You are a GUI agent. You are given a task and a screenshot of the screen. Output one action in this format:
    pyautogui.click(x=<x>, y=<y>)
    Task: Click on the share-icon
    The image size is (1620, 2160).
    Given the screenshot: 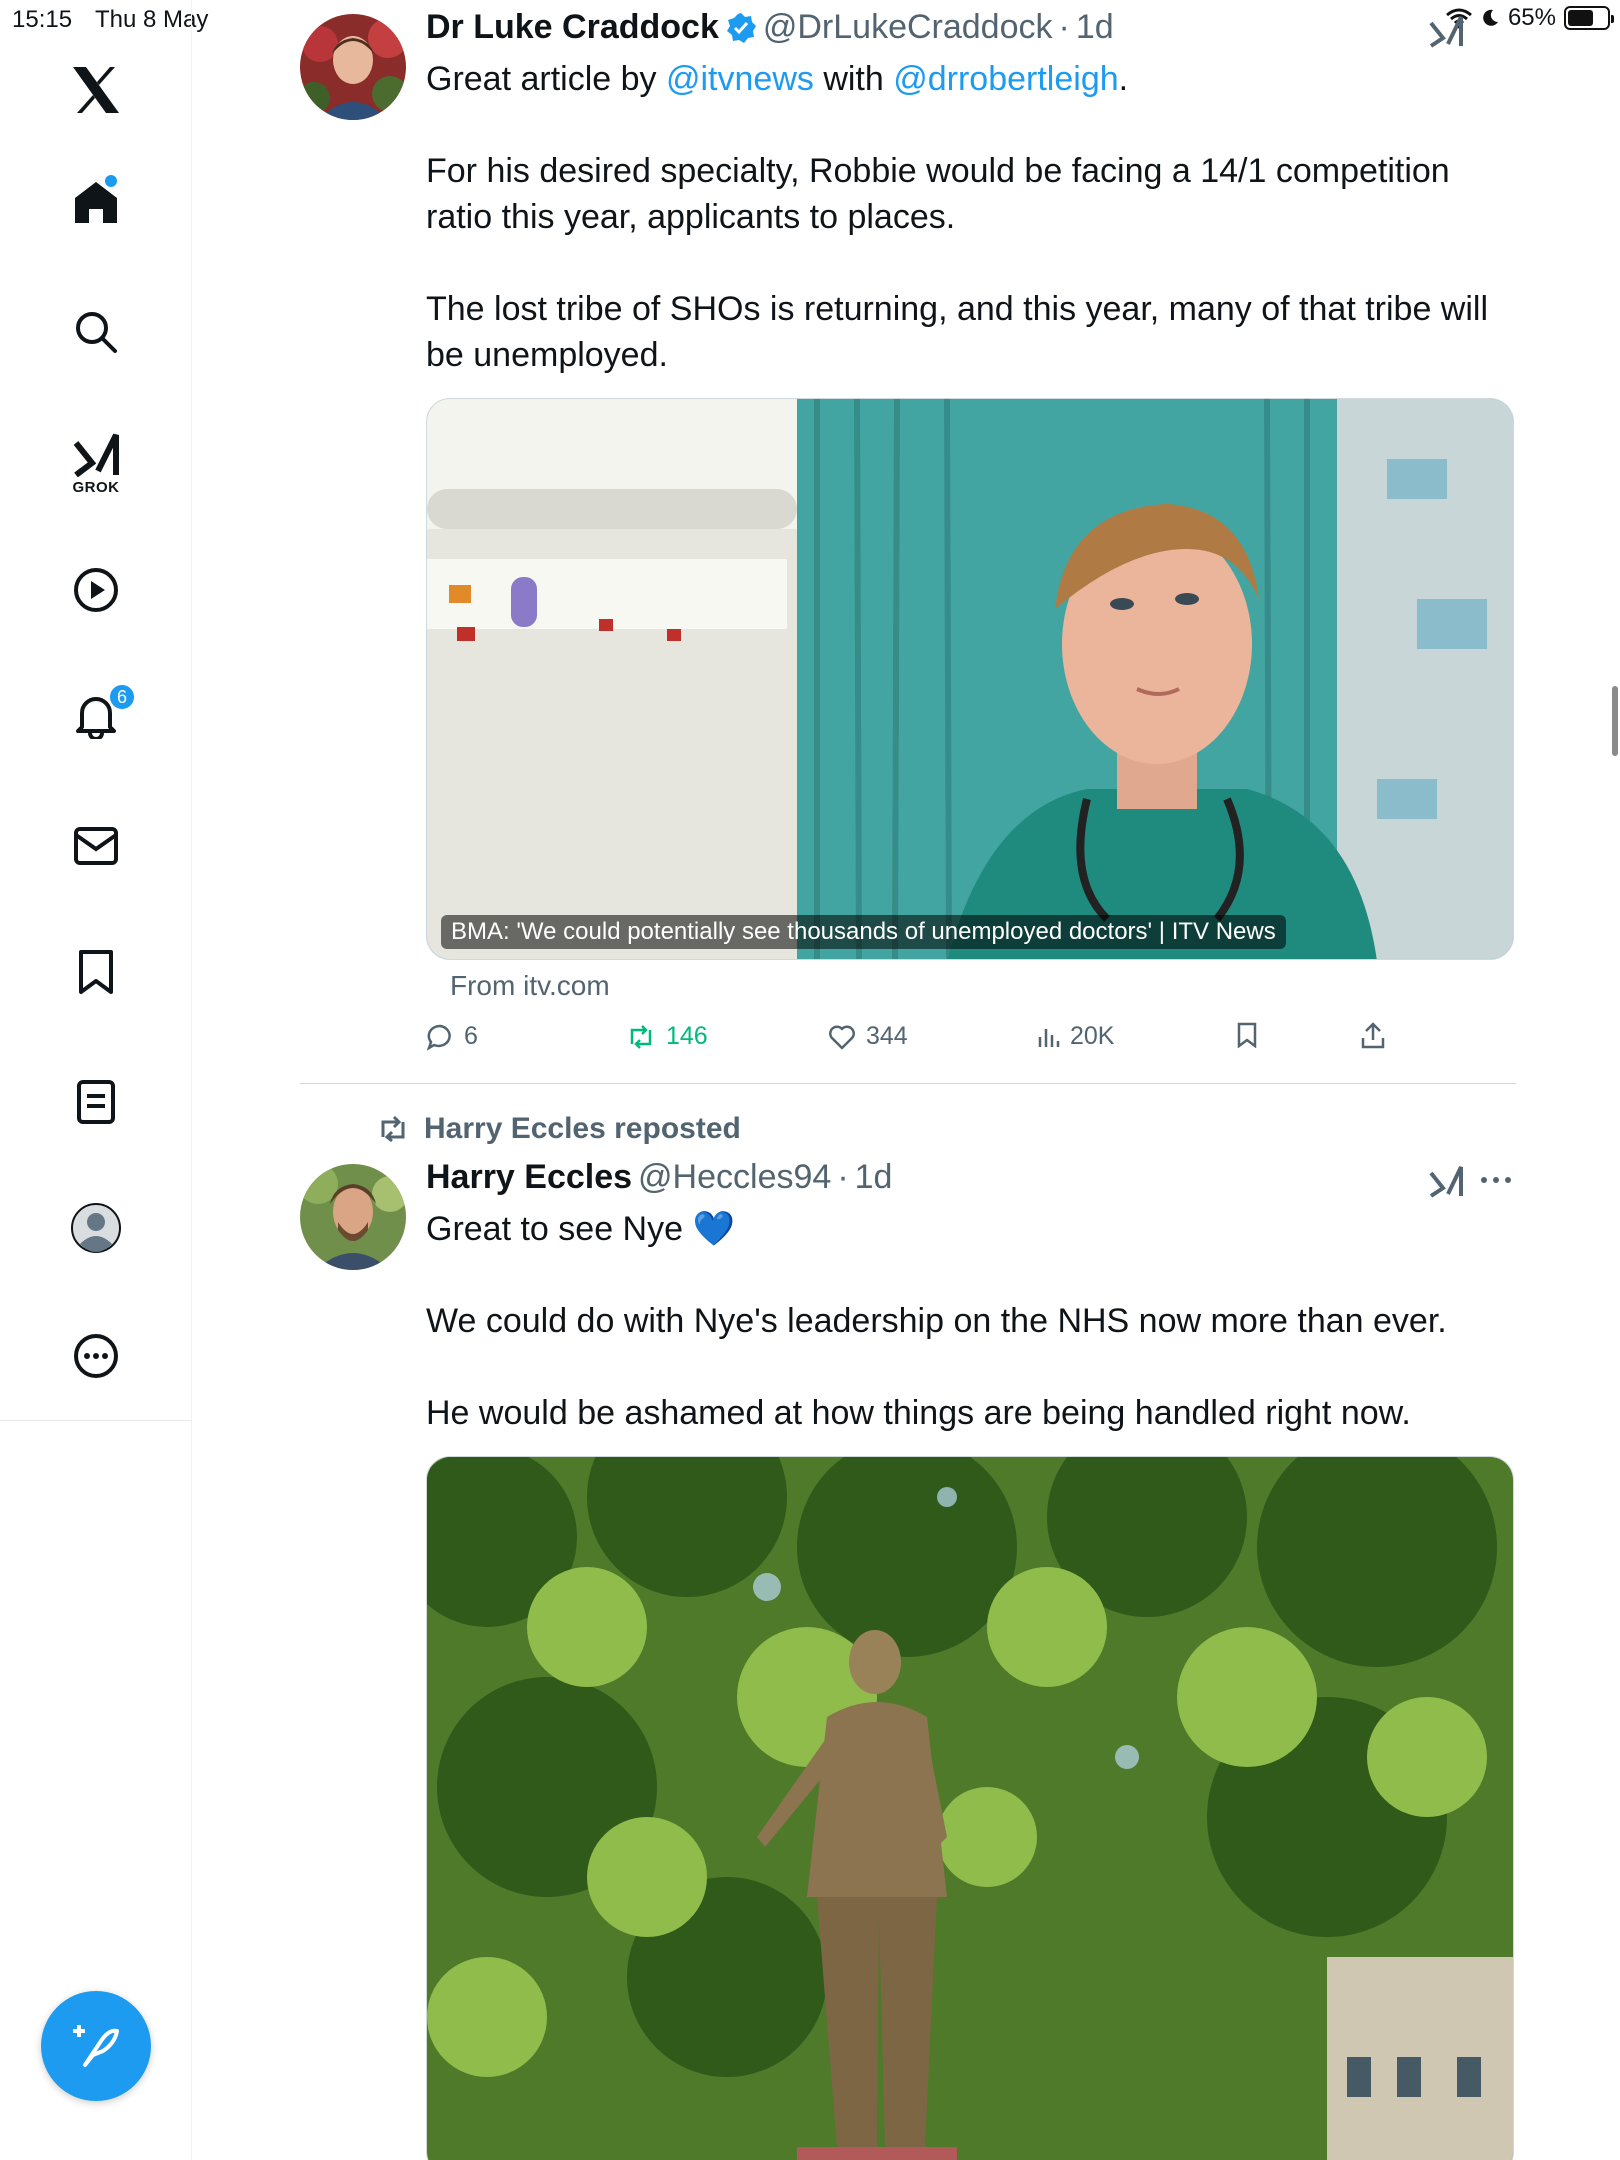 What is the action you would take?
    pyautogui.click(x=1373, y=1035)
    